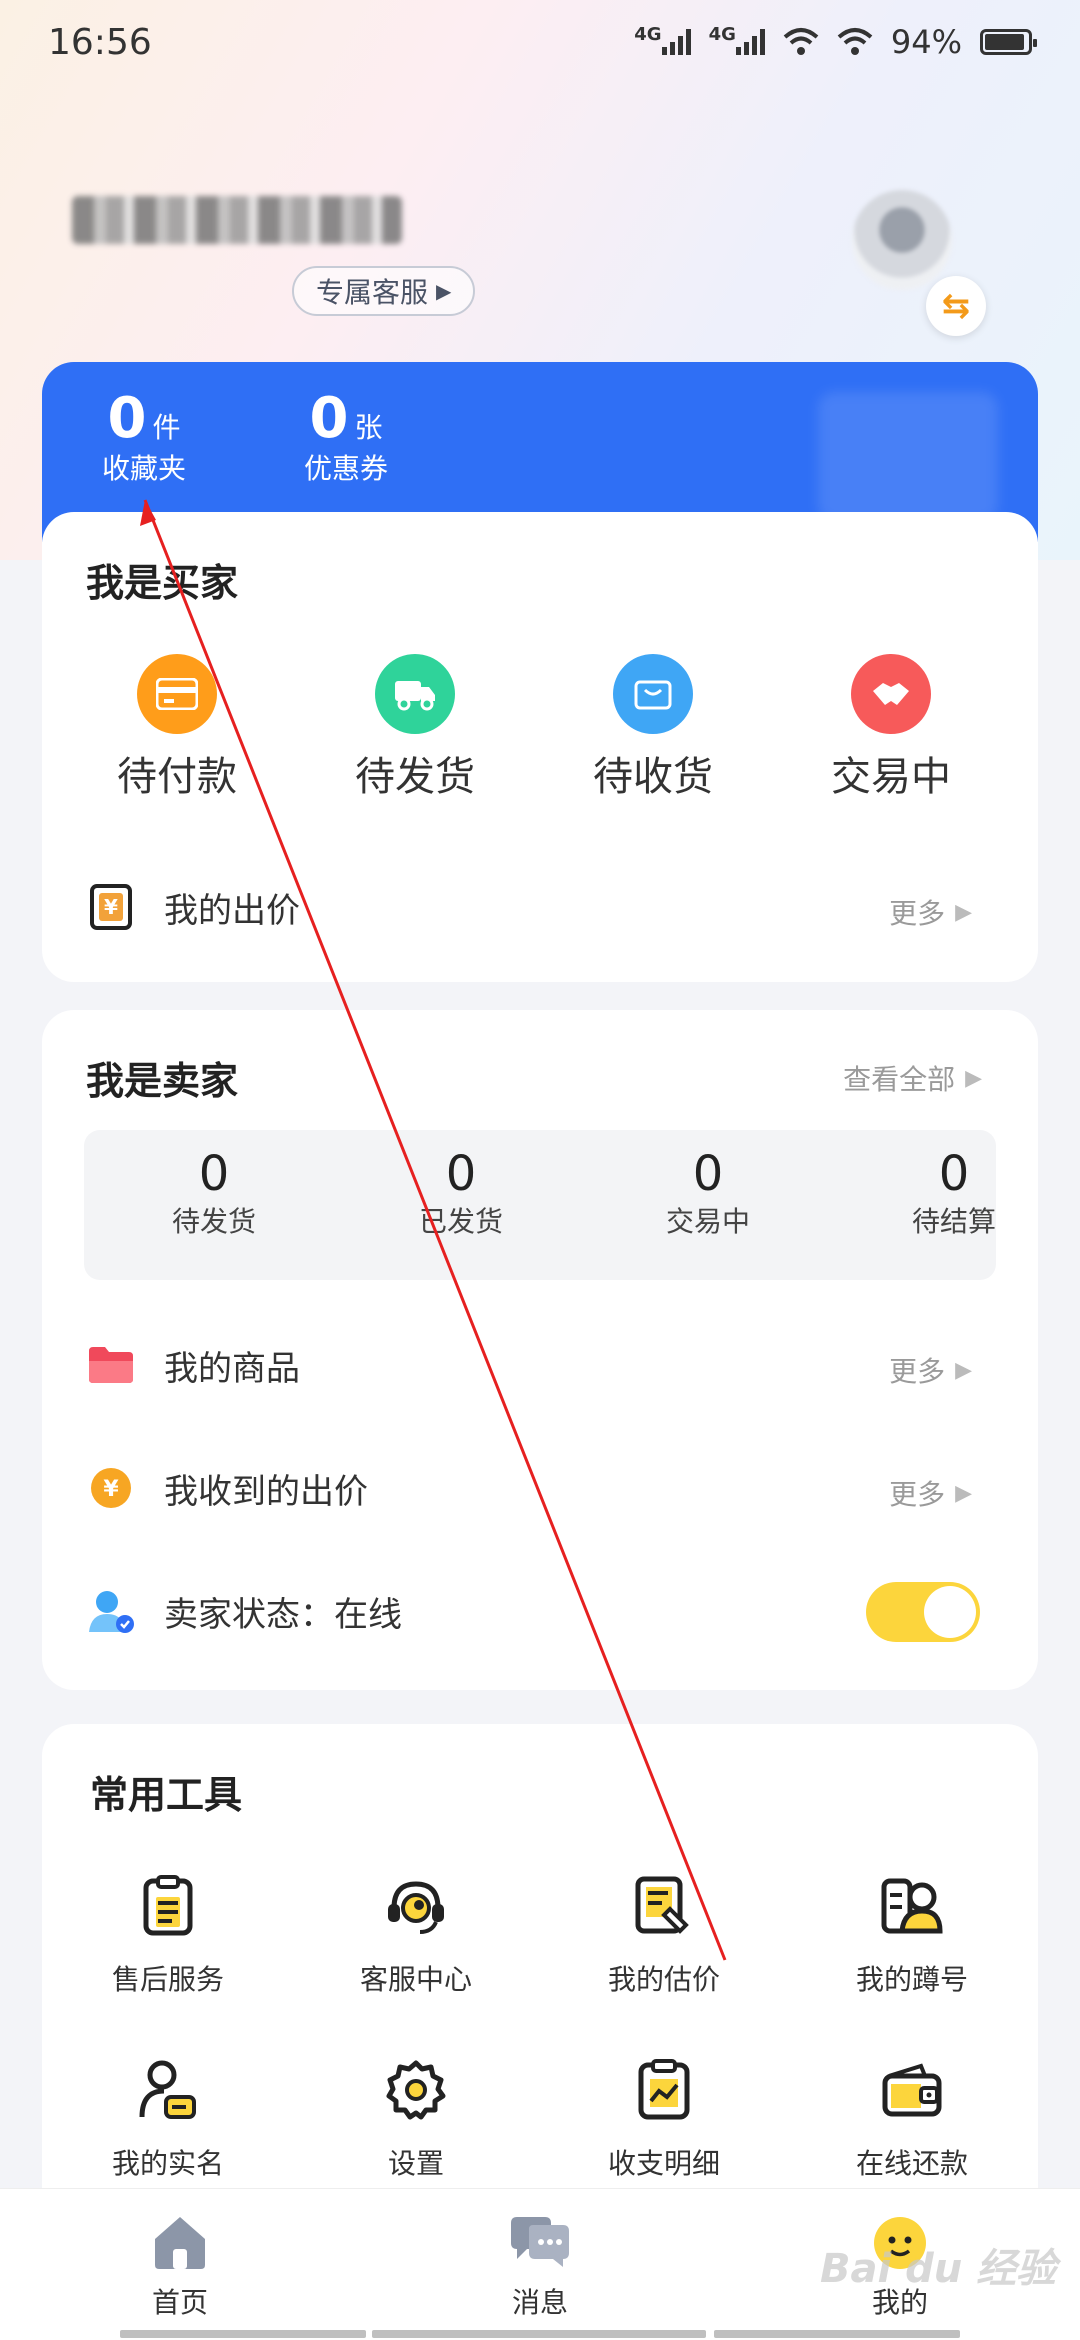 The width and height of the screenshot is (1080, 2340). I want to click on folder-icon, so click(111, 1365).